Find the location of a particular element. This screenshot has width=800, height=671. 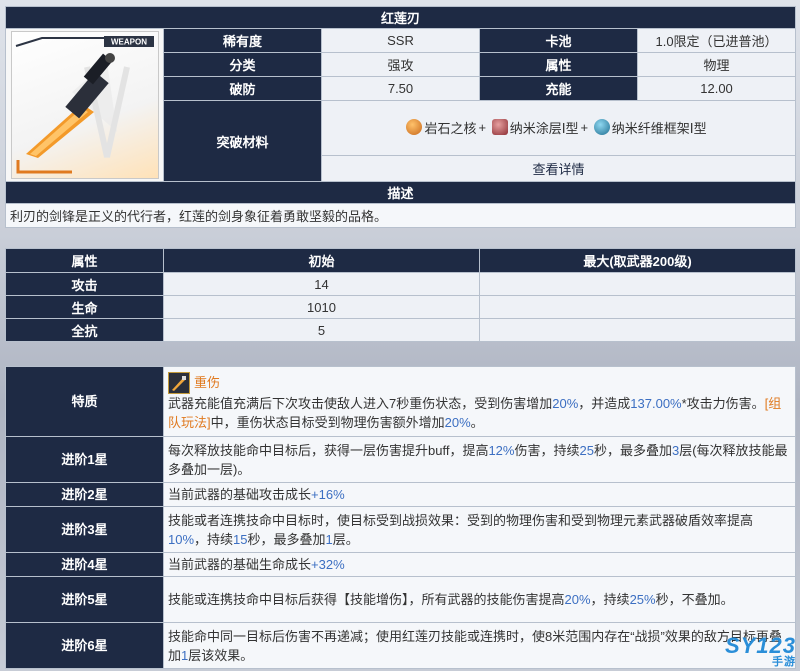

stat-name: 生命 is located at coordinates (84, 307).